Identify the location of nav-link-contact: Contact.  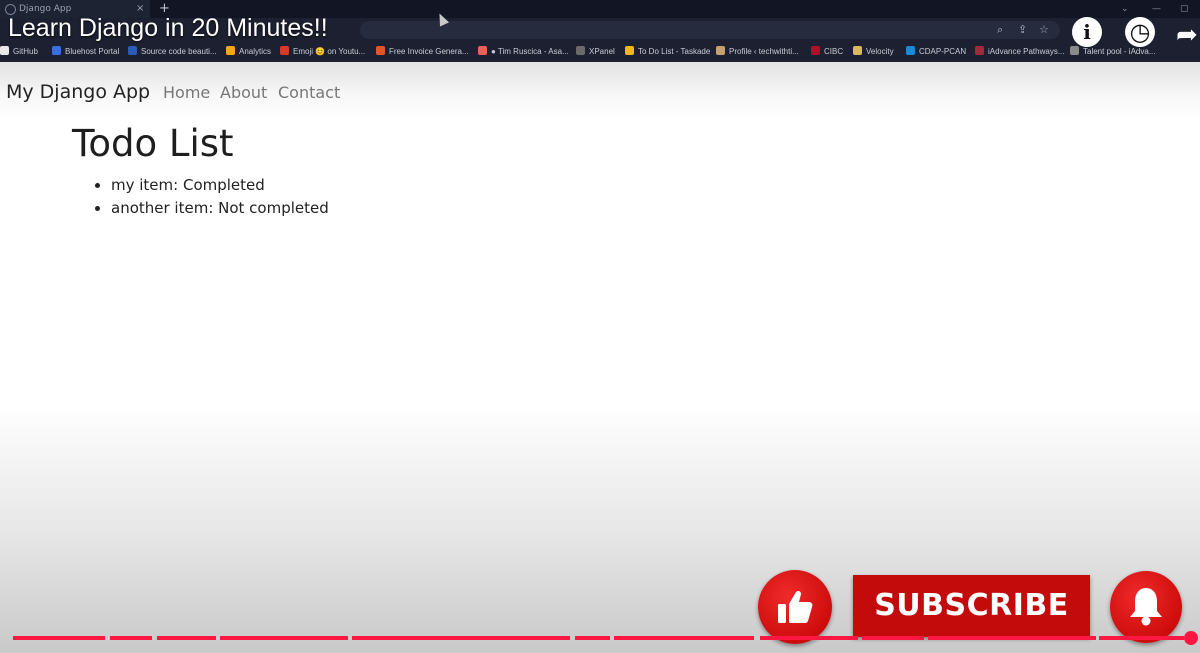
(309, 92).